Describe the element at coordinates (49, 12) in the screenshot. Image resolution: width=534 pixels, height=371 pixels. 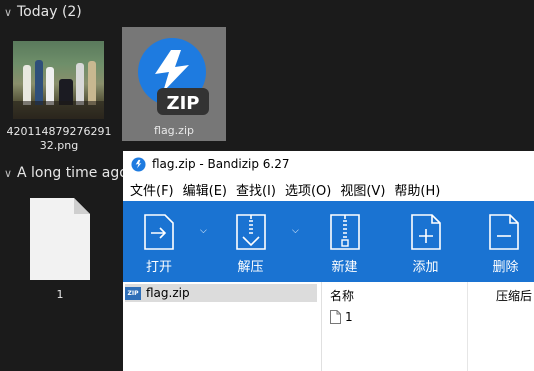
I see `group-label-today: Today (2)` at that location.